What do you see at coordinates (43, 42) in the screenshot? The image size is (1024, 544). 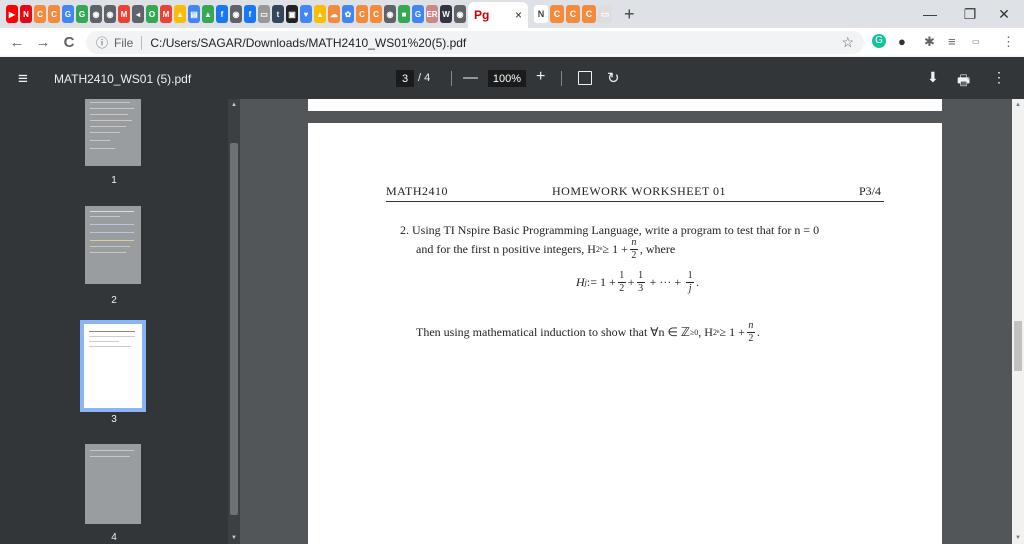 I see `forward-button: →` at bounding box center [43, 42].